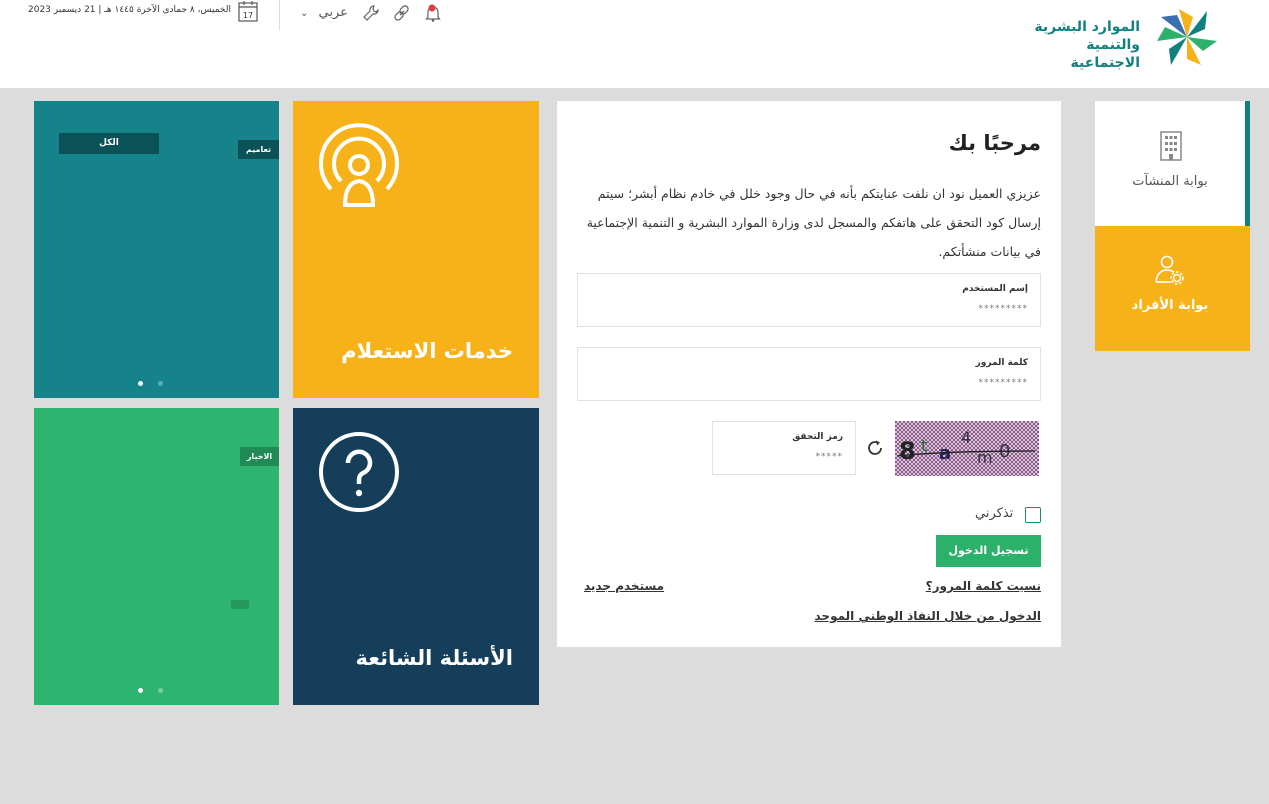  What do you see at coordinates (416, 249) in the screenshot?
I see `inquiry-services-tile: خدمات الاستعلام` at bounding box center [416, 249].